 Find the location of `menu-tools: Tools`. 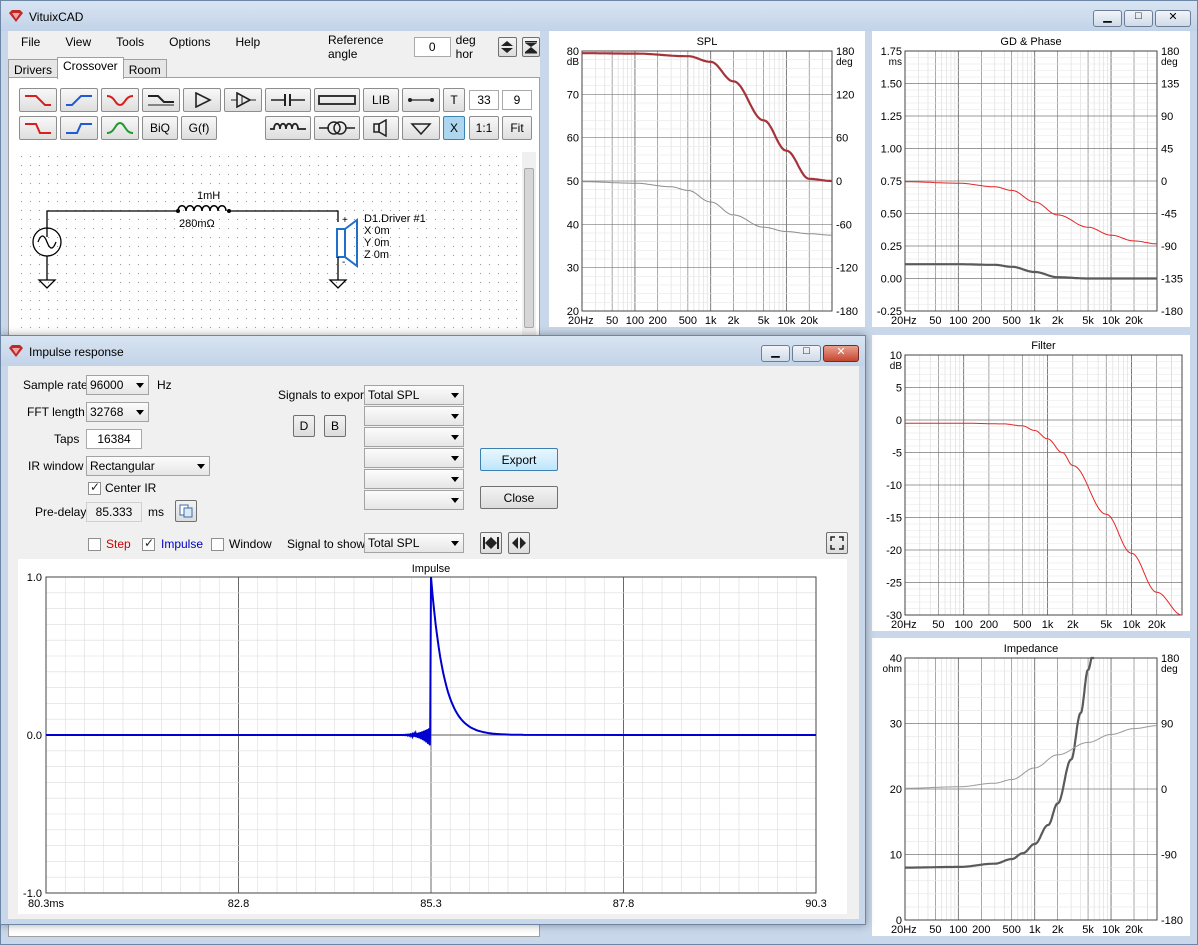

menu-tools: Tools is located at coordinates (129, 42).